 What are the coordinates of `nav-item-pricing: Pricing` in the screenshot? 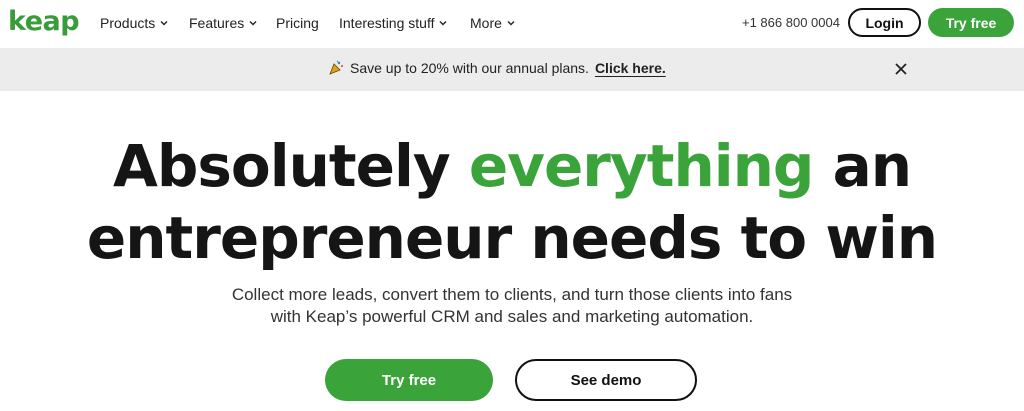 It's located at (297, 23).